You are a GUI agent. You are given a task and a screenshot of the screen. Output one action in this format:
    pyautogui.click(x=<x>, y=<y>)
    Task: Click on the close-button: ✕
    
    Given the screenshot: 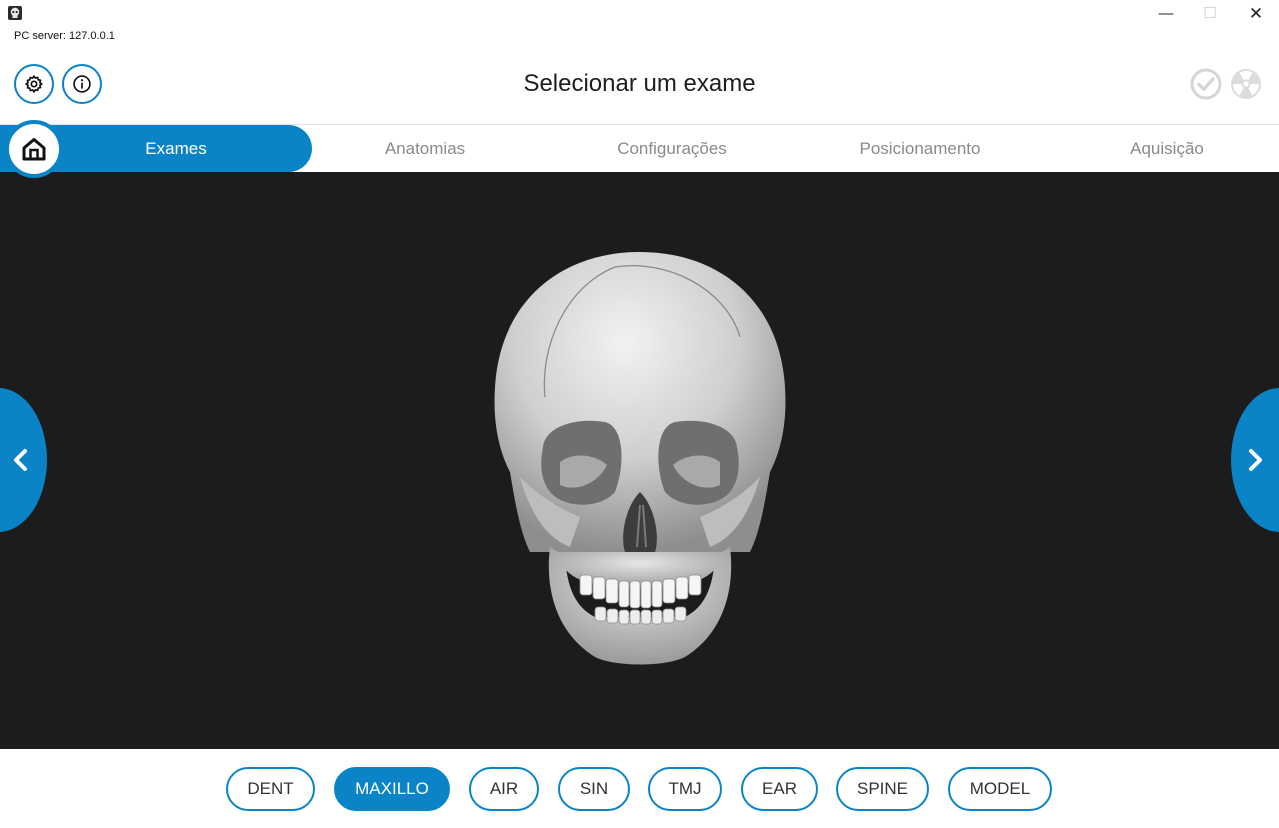 What is the action you would take?
    pyautogui.click(x=1256, y=14)
    